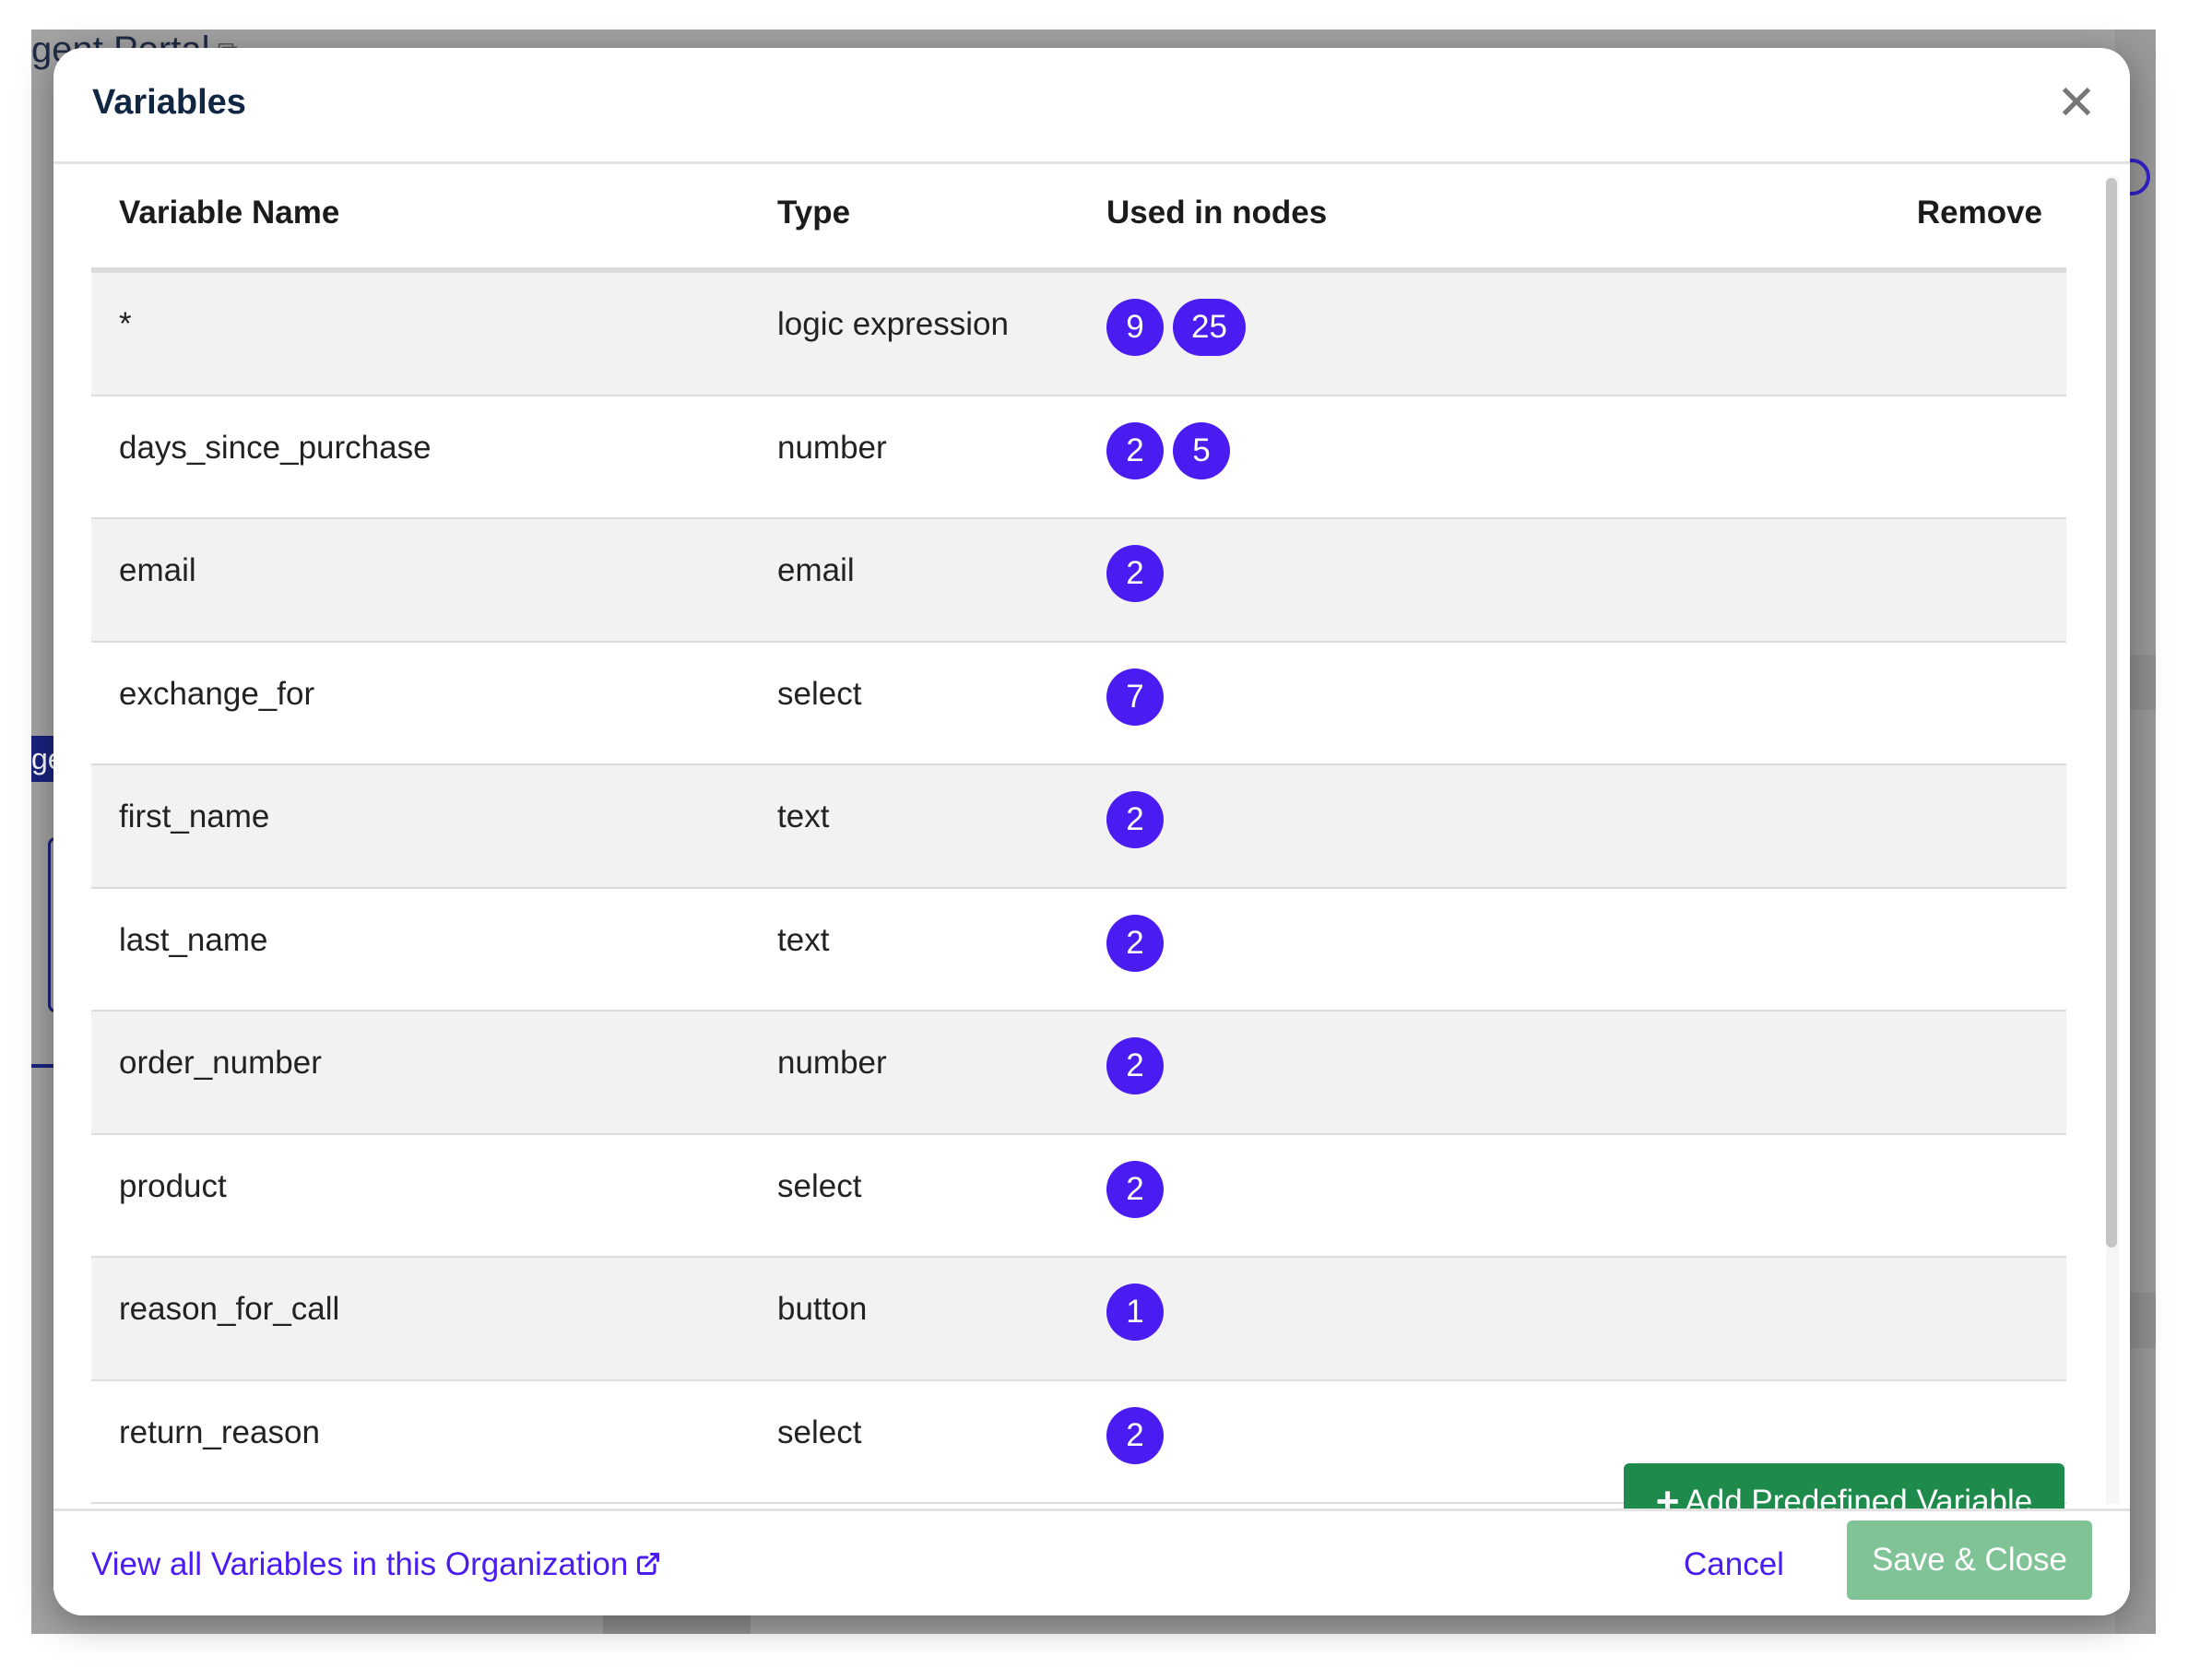 This screenshot has width=2200, height=1680. Describe the element at coordinates (1078, 1073) in the screenshot. I see `table-row: order_number number 2` at that location.